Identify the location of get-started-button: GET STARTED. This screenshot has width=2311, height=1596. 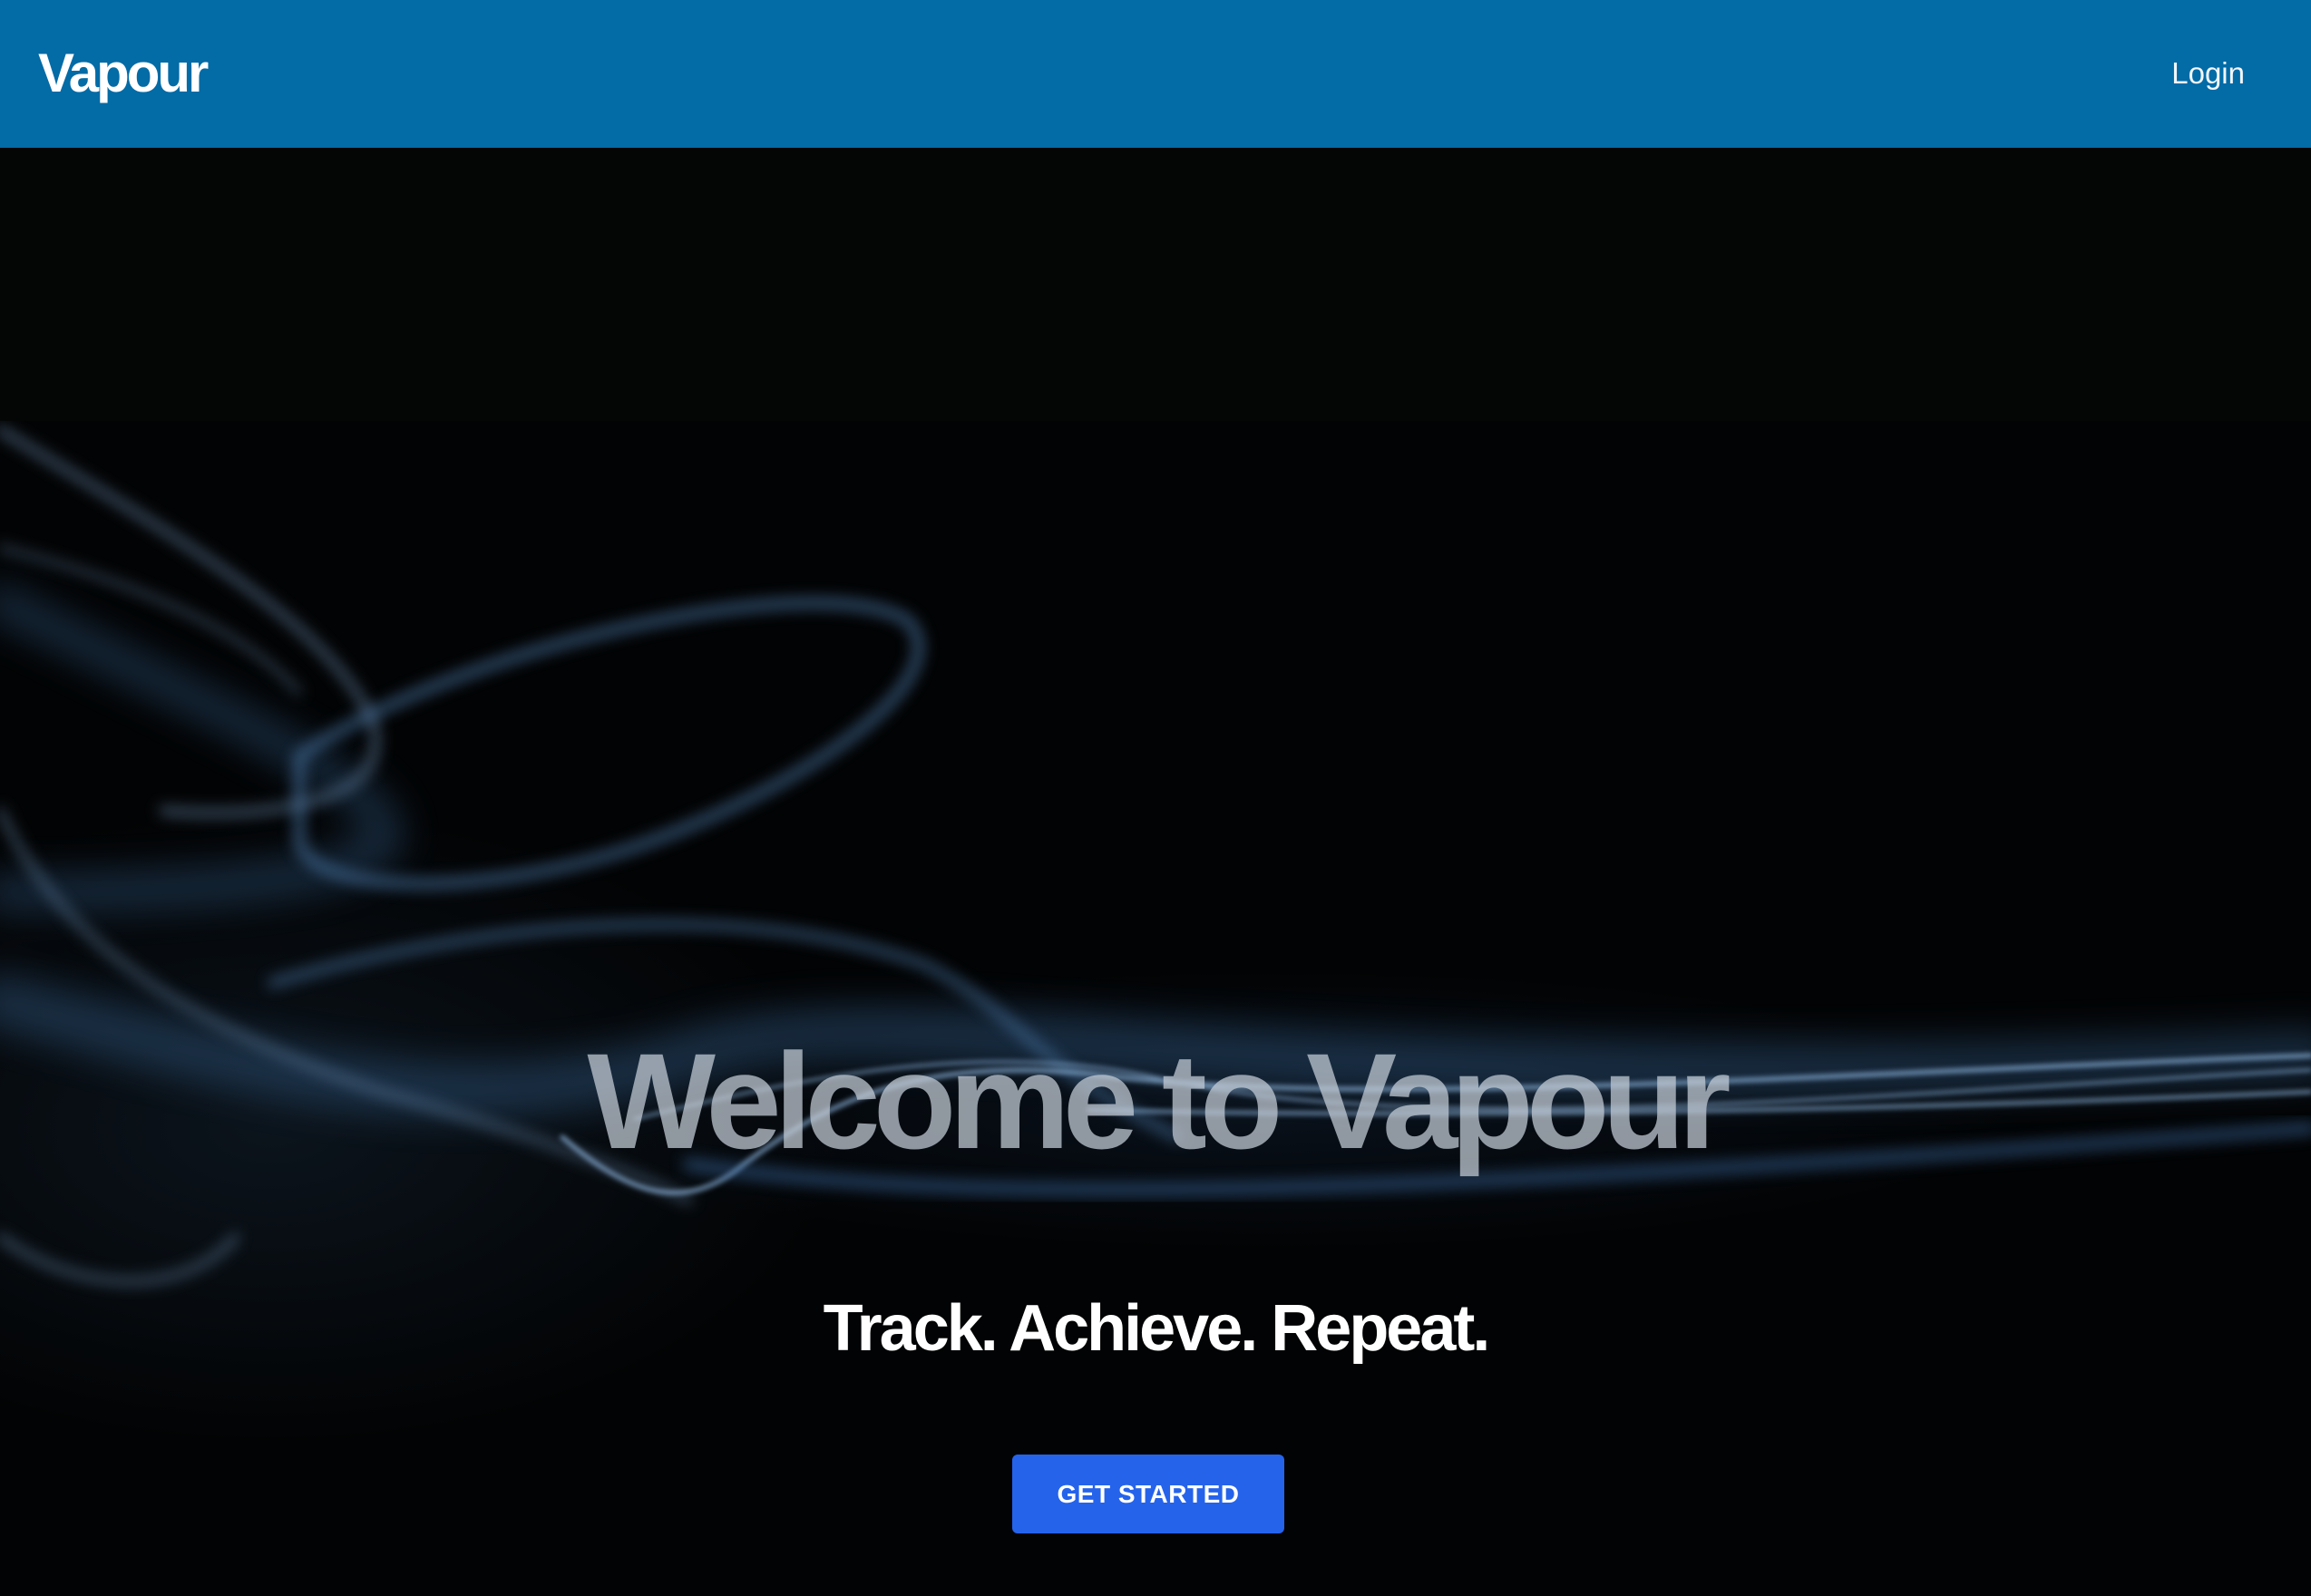
(1148, 1494).